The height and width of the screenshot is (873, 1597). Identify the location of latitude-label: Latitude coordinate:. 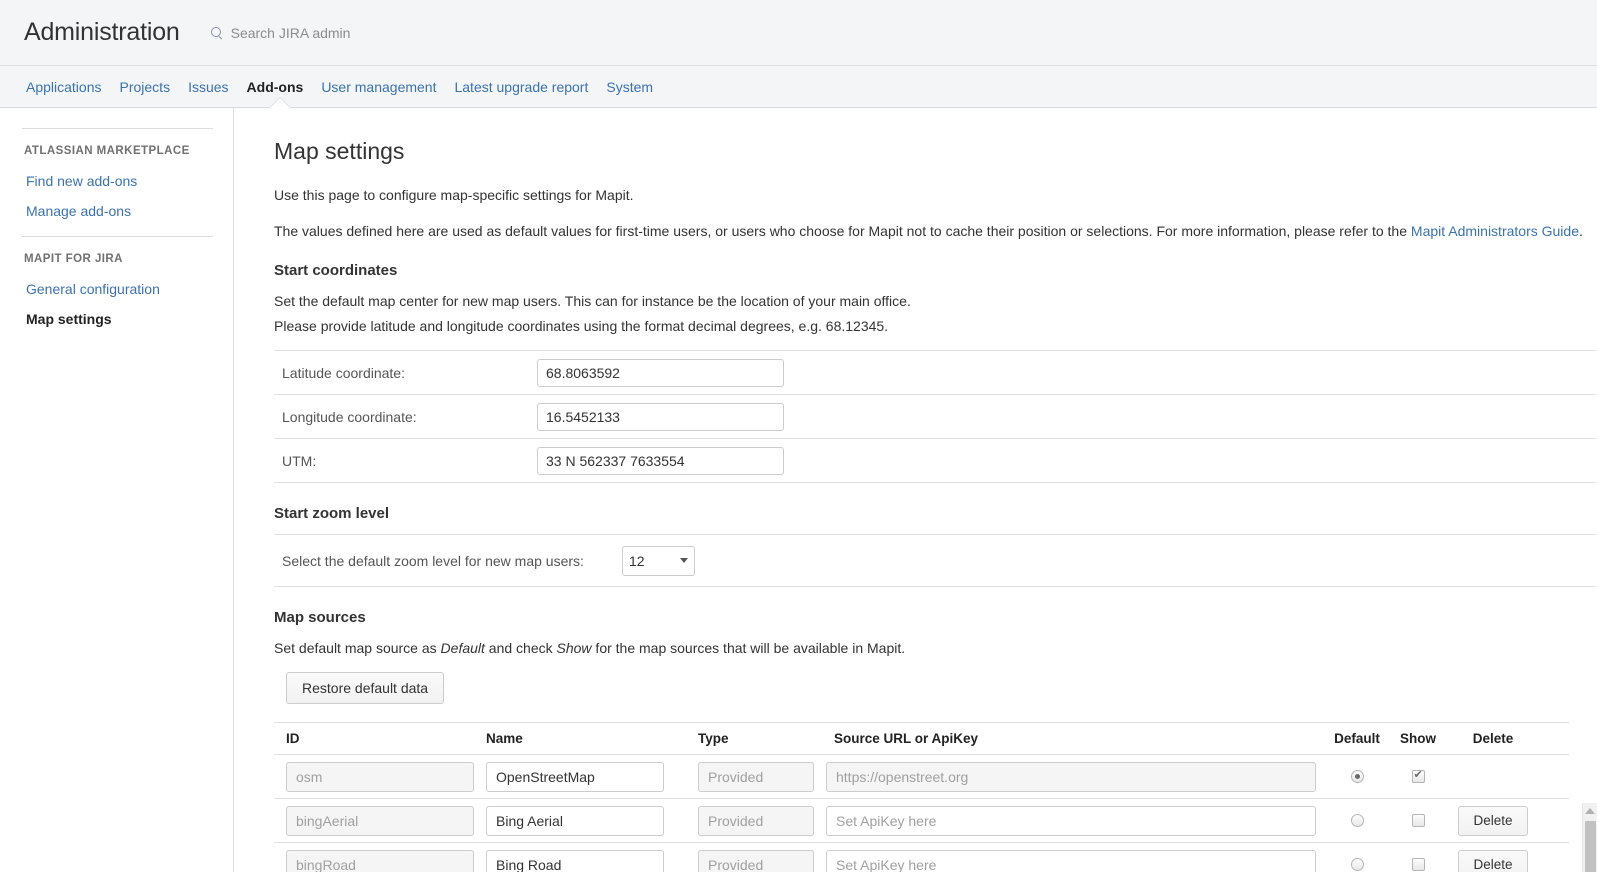
(343, 372).